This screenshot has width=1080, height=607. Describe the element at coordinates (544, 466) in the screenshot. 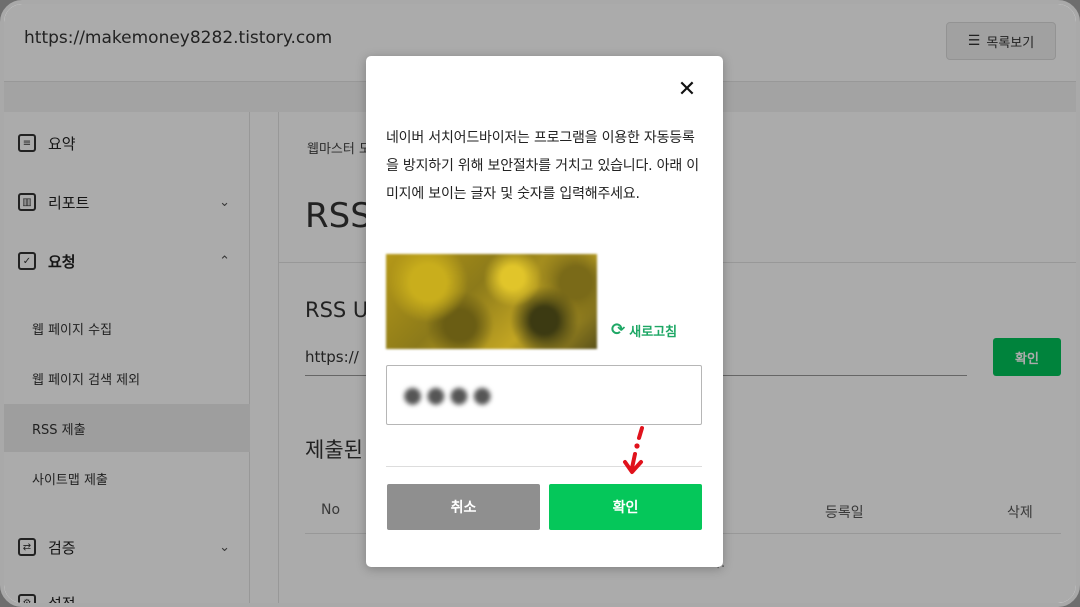

I see `modal-divider` at that location.